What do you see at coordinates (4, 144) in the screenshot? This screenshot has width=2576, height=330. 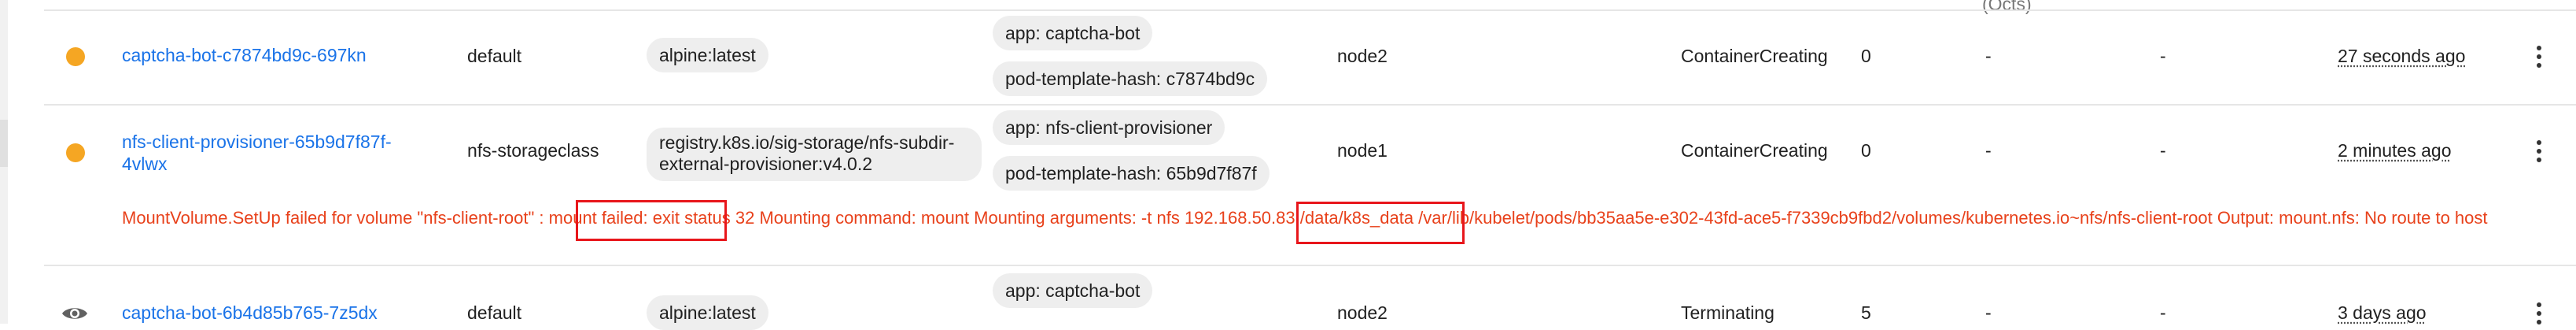 I see `left-nav-selected` at bounding box center [4, 144].